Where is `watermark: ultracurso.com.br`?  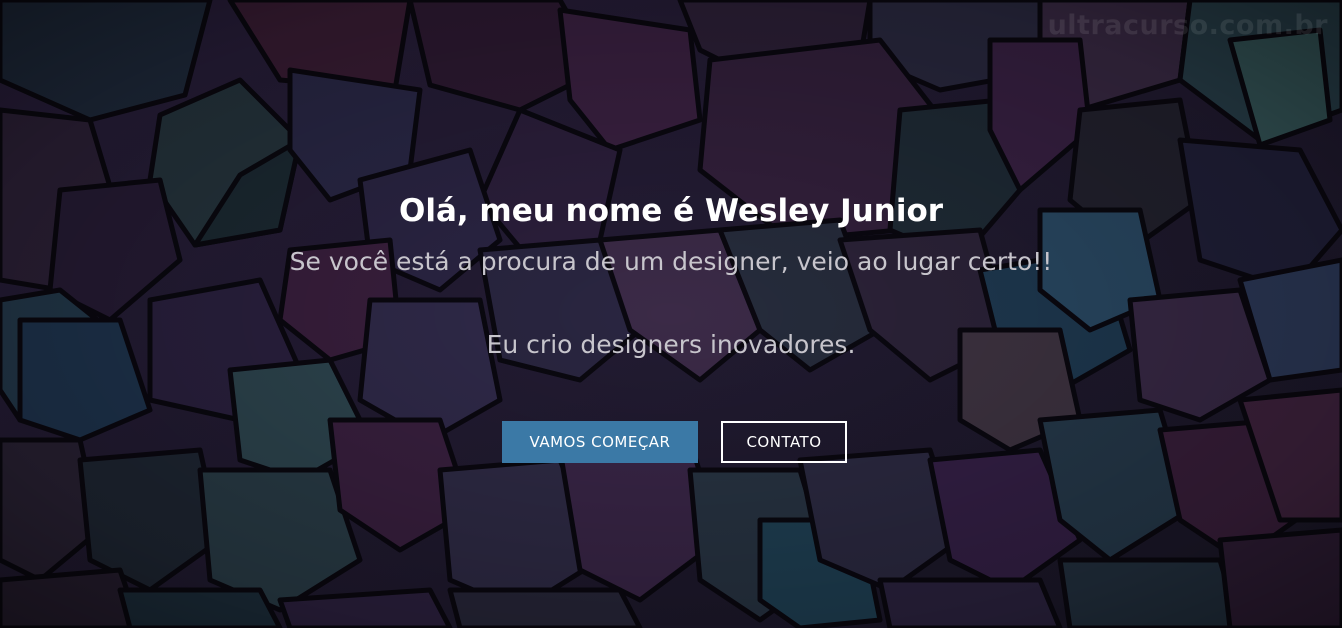 watermark: ultracurso.com.br is located at coordinates (1187, 25).